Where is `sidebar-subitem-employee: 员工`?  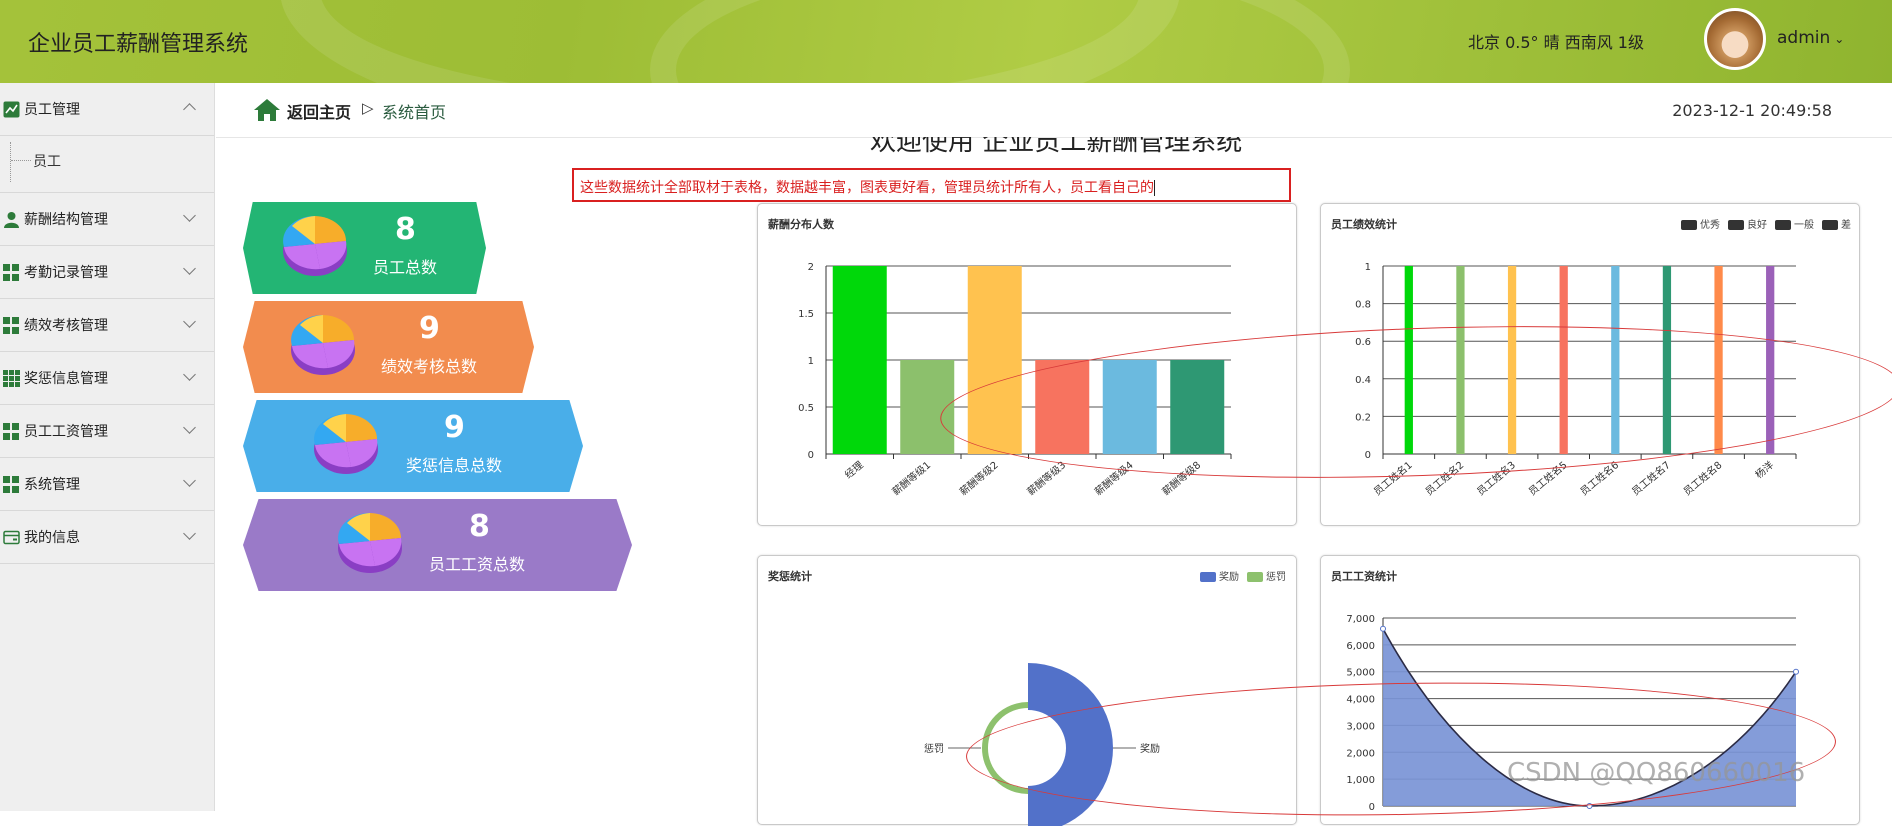
sidebar-subitem-employee: 员工 is located at coordinates (107, 164).